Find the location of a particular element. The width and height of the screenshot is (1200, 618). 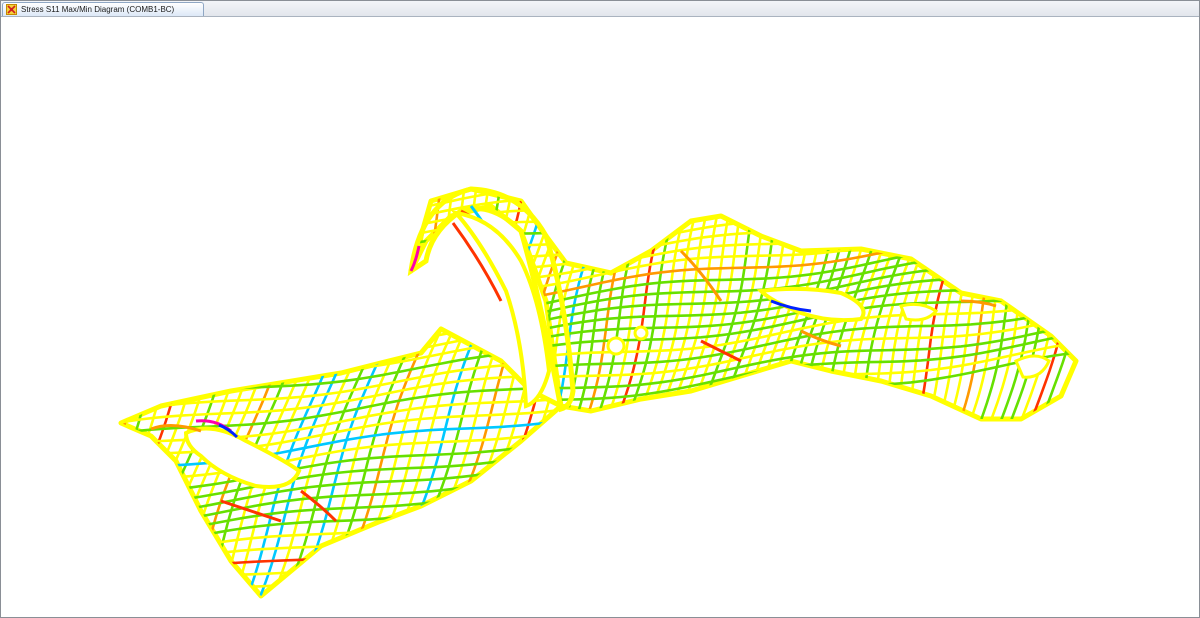

structure-model-icon is located at coordinates (11, 9).